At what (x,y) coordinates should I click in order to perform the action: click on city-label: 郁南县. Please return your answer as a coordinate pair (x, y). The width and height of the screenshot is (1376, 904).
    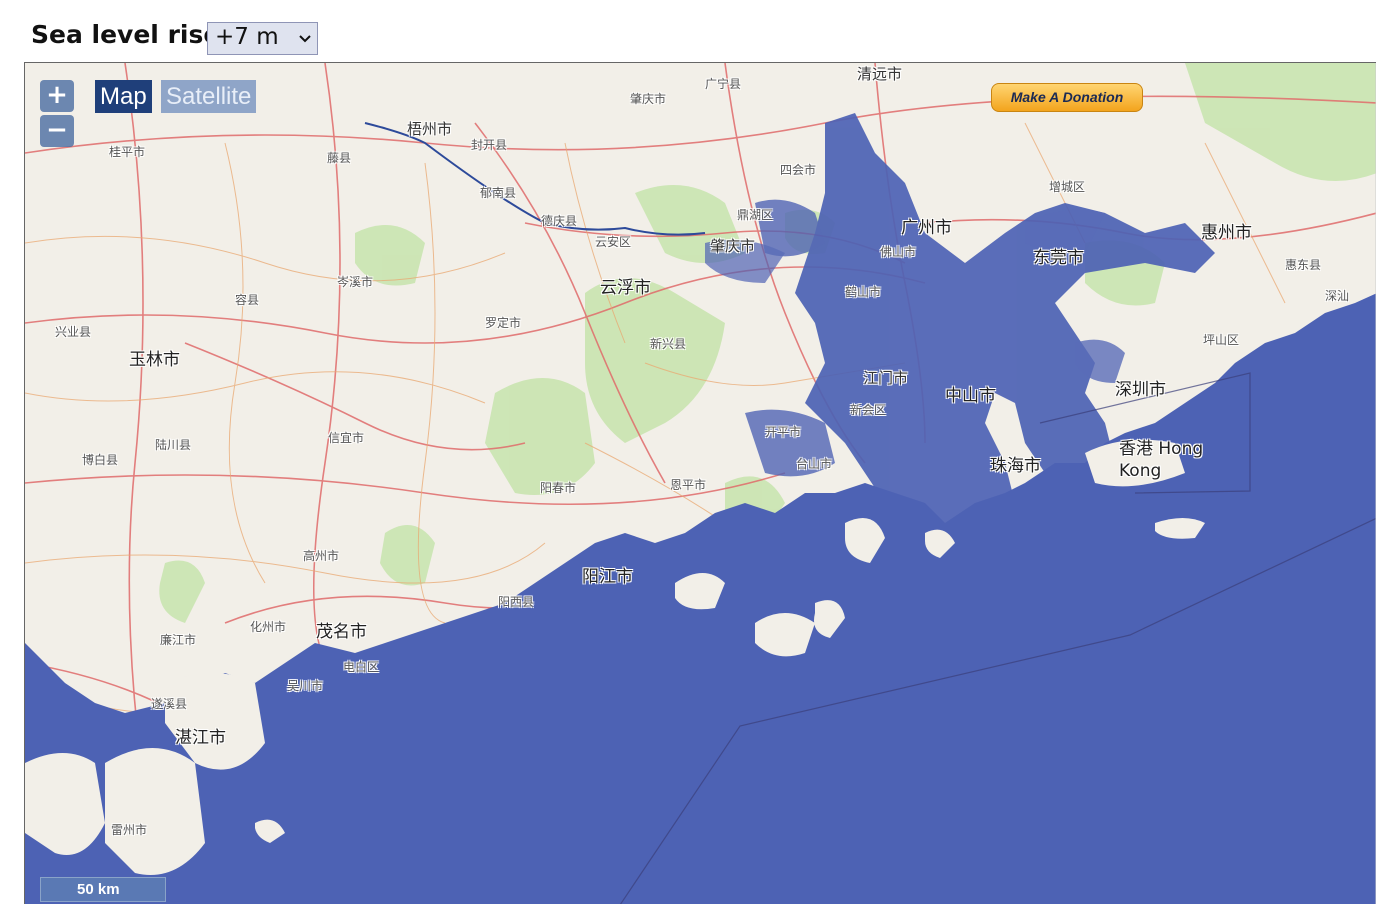
    Looking at the image, I should click on (498, 193).